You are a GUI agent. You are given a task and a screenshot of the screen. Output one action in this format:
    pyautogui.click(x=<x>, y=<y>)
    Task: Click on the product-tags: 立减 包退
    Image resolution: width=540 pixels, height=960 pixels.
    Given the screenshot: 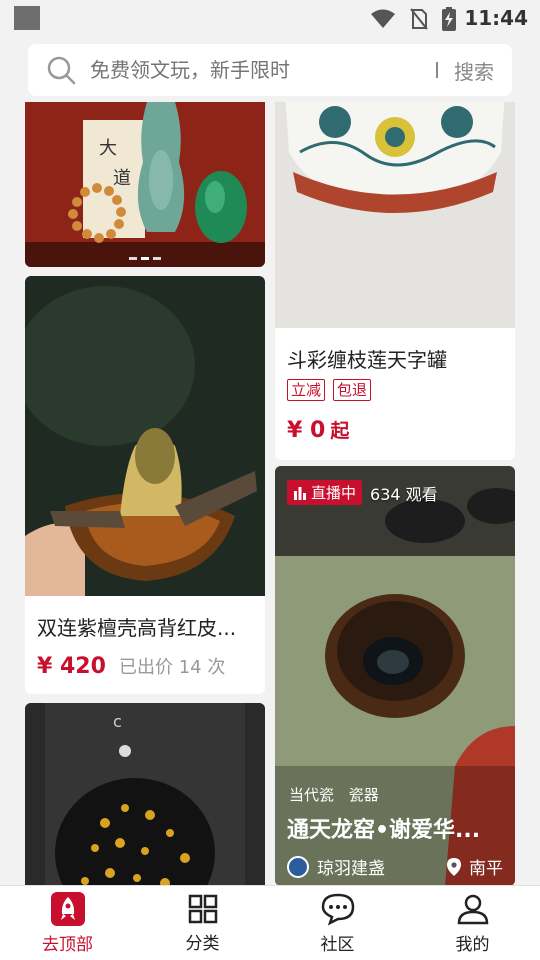 What is the action you would take?
    pyautogui.click(x=333, y=390)
    